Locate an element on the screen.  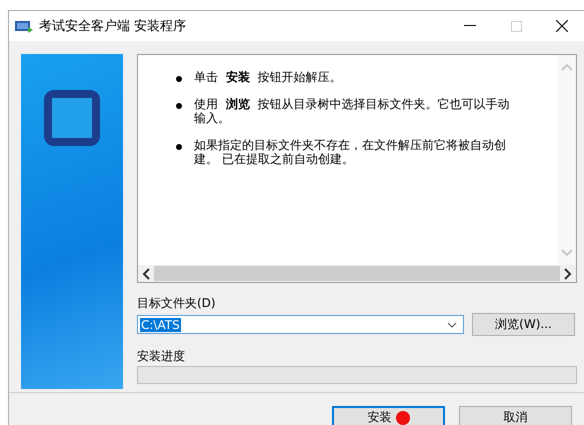
app-icon is located at coordinates (24, 26).